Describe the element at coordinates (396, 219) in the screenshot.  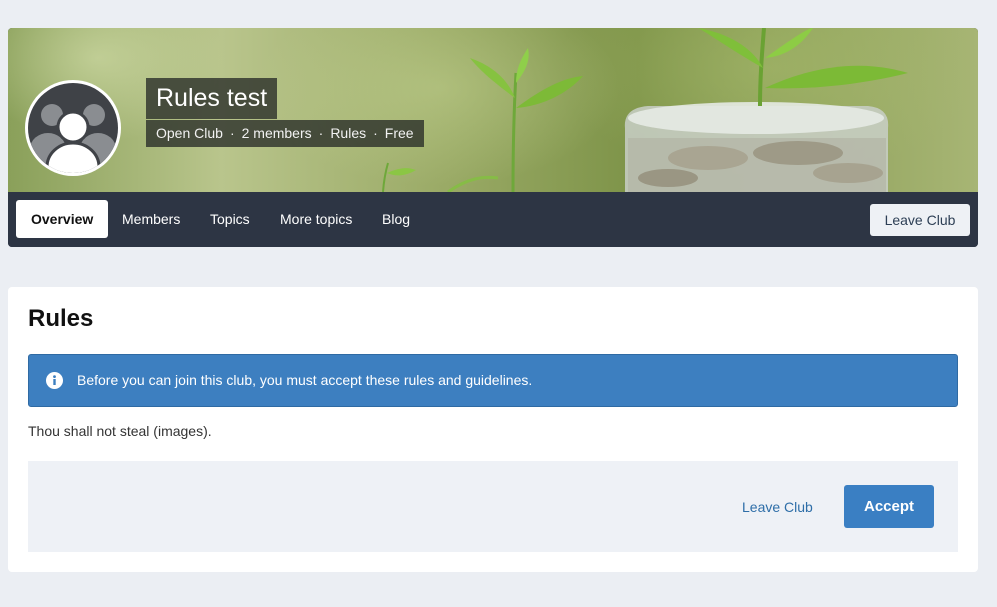
I see `tab-blog: Blog` at that location.